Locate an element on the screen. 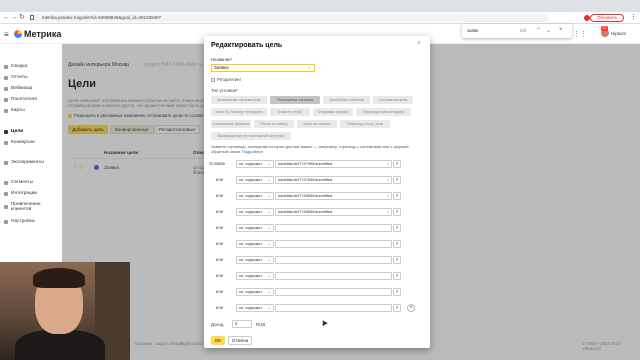 The width and height of the screenshot is (640, 360). sidebar-item-label: Настройка is located at coordinates (23, 221).